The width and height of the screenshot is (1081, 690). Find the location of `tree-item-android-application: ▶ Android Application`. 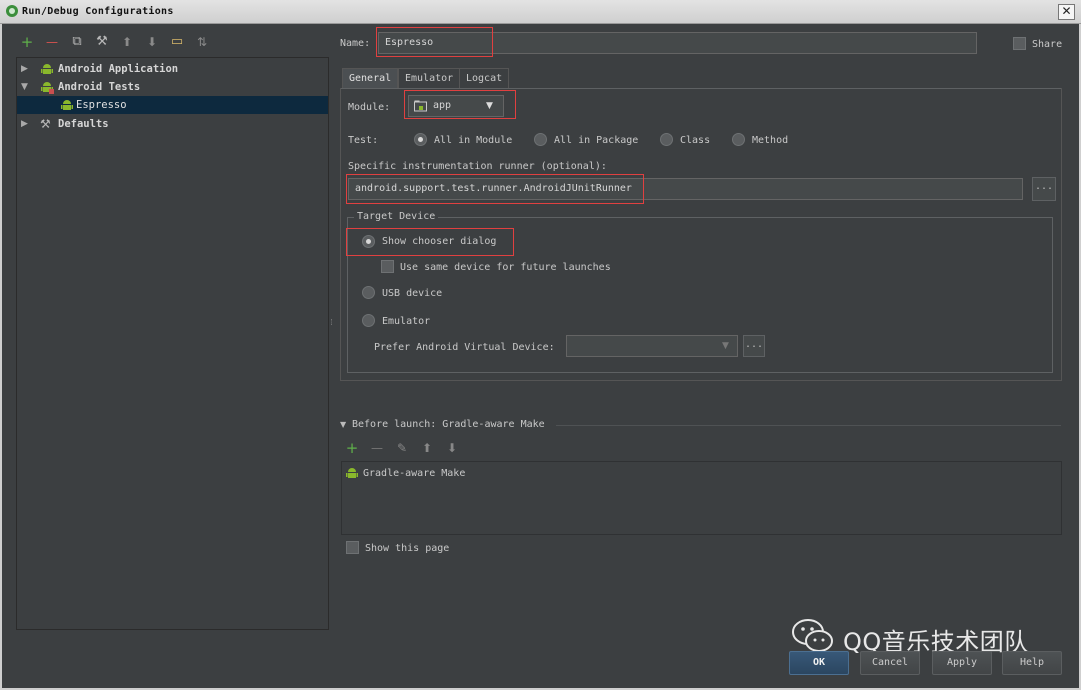

tree-item-android-application: ▶ Android Application is located at coordinates (172, 69).